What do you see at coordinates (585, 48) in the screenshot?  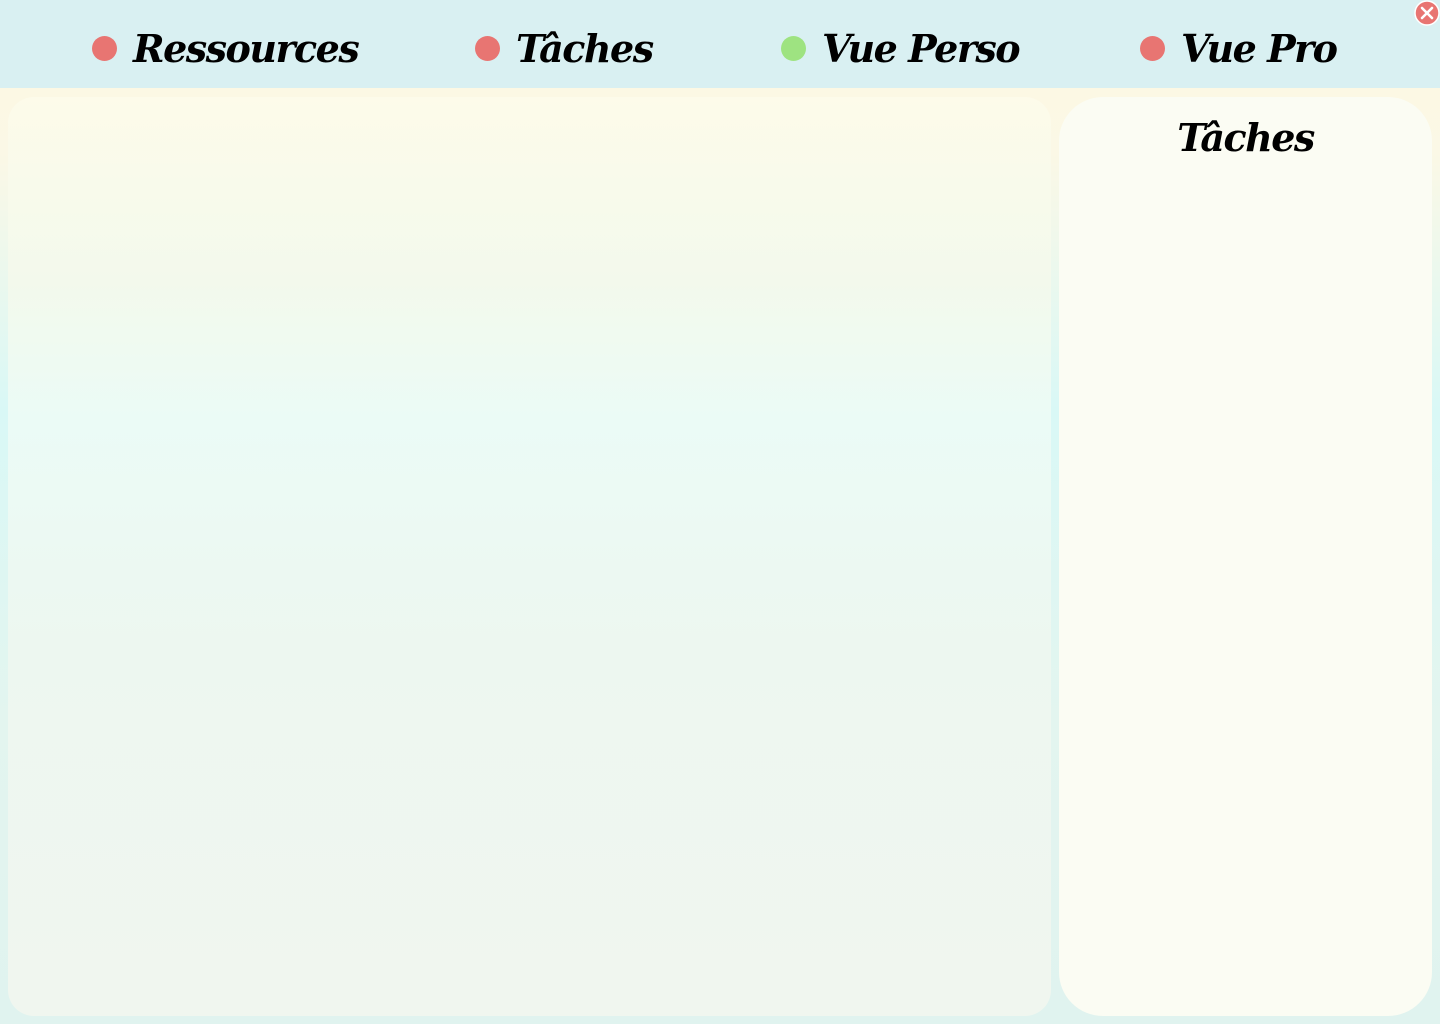 I see `nav-label-taches: Tâches` at bounding box center [585, 48].